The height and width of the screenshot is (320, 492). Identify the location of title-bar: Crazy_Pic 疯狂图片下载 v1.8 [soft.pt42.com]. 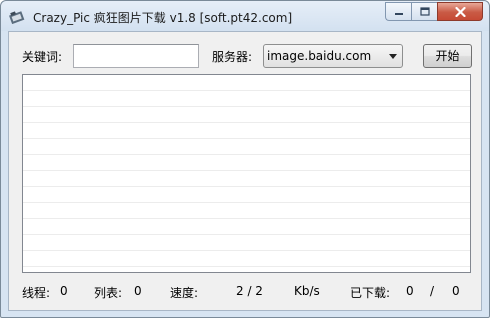
(245, 16).